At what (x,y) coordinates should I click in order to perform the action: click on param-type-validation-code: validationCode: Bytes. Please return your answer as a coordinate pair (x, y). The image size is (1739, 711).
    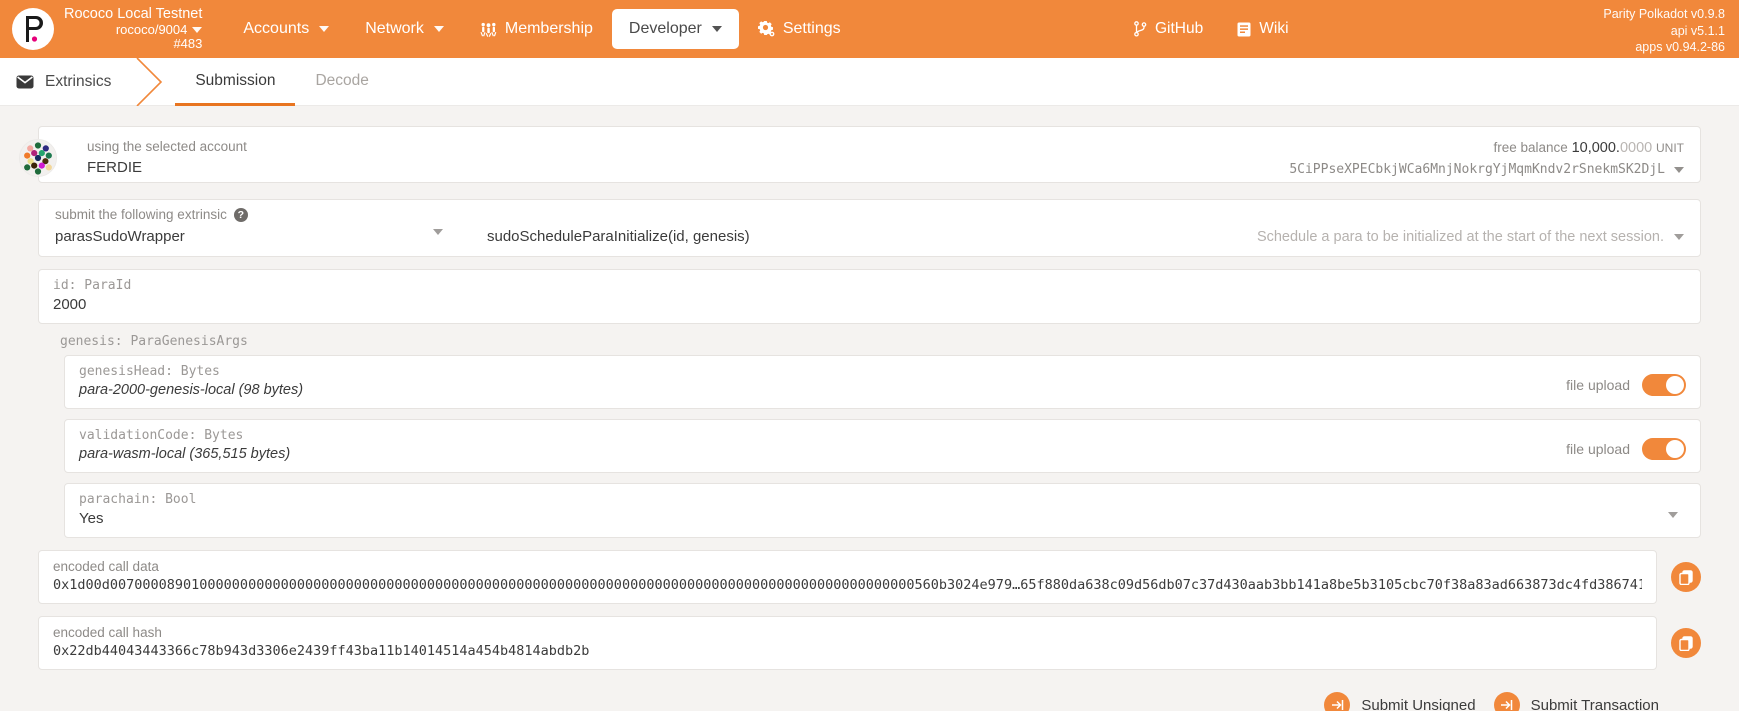
    Looking at the image, I should click on (161, 435).